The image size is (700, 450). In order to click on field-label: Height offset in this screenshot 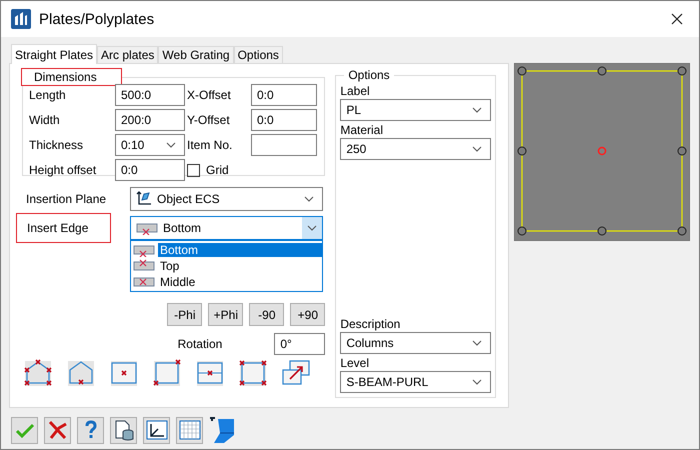, I will do `click(63, 170)`.